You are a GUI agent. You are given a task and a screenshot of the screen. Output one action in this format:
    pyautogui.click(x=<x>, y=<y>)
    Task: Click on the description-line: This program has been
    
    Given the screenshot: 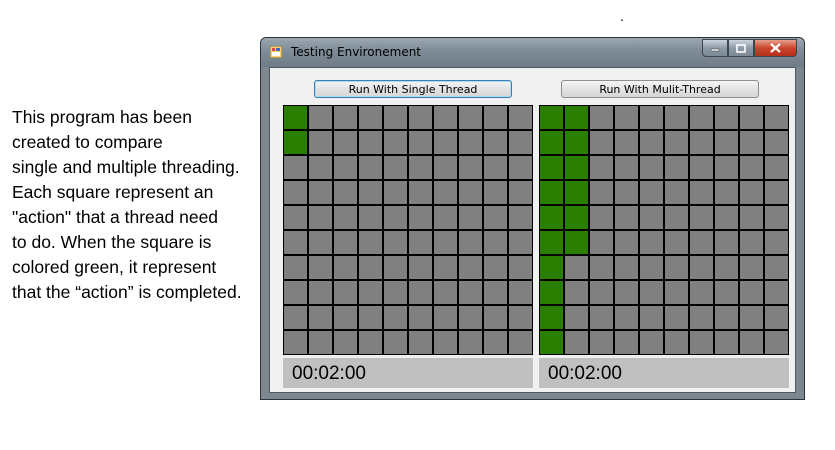 What is the action you would take?
    pyautogui.click(x=102, y=117)
    